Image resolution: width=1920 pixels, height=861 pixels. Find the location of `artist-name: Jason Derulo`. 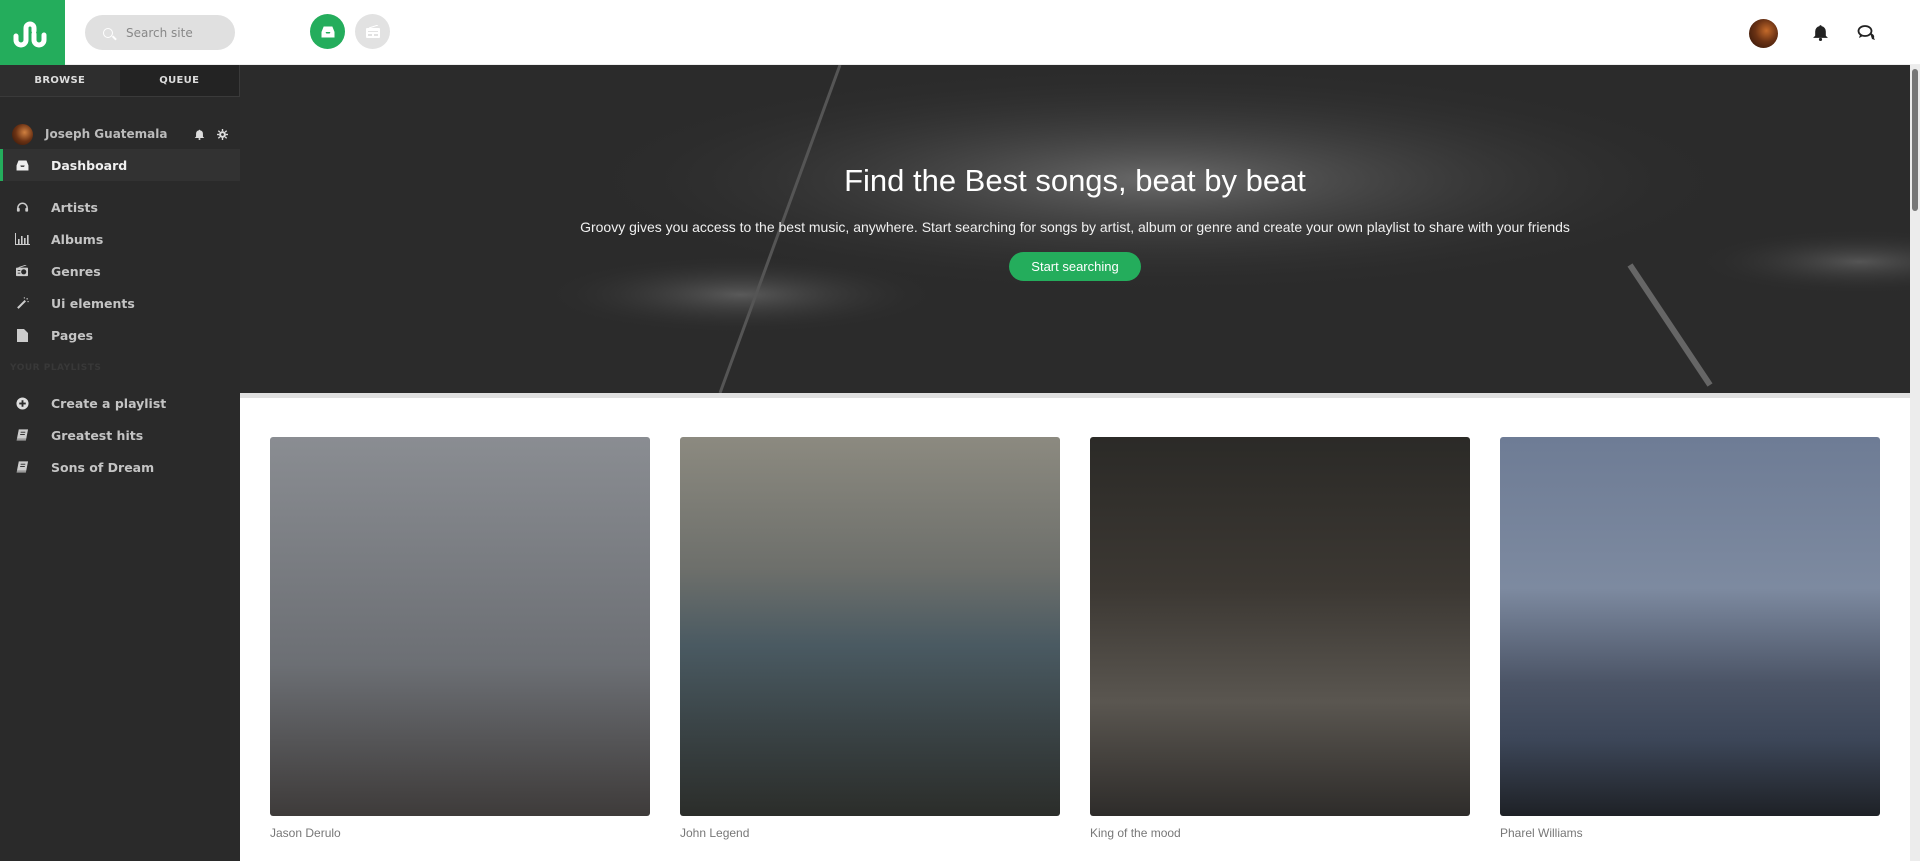

artist-name: Jason Derulo is located at coordinates (460, 833).